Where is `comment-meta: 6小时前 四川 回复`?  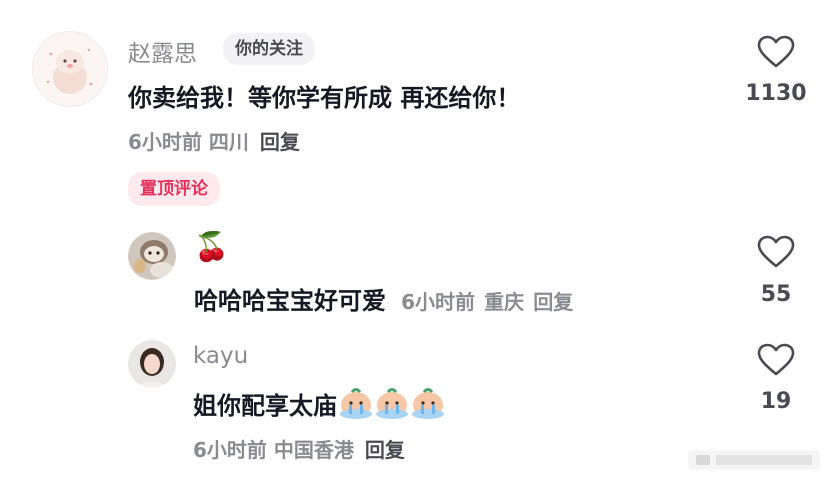 comment-meta: 6小时前 四川 回复 is located at coordinates (214, 140).